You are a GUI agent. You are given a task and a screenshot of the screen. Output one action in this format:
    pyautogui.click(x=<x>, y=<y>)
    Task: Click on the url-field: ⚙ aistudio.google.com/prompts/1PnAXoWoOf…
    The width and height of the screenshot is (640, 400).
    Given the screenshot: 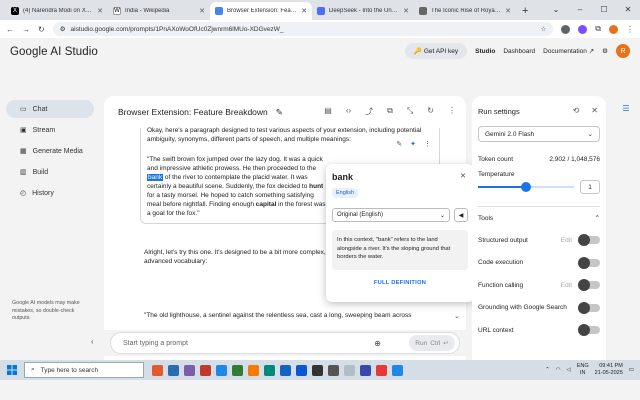 What is the action you would take?
    pyautogui.click(x=303, y=29)
    